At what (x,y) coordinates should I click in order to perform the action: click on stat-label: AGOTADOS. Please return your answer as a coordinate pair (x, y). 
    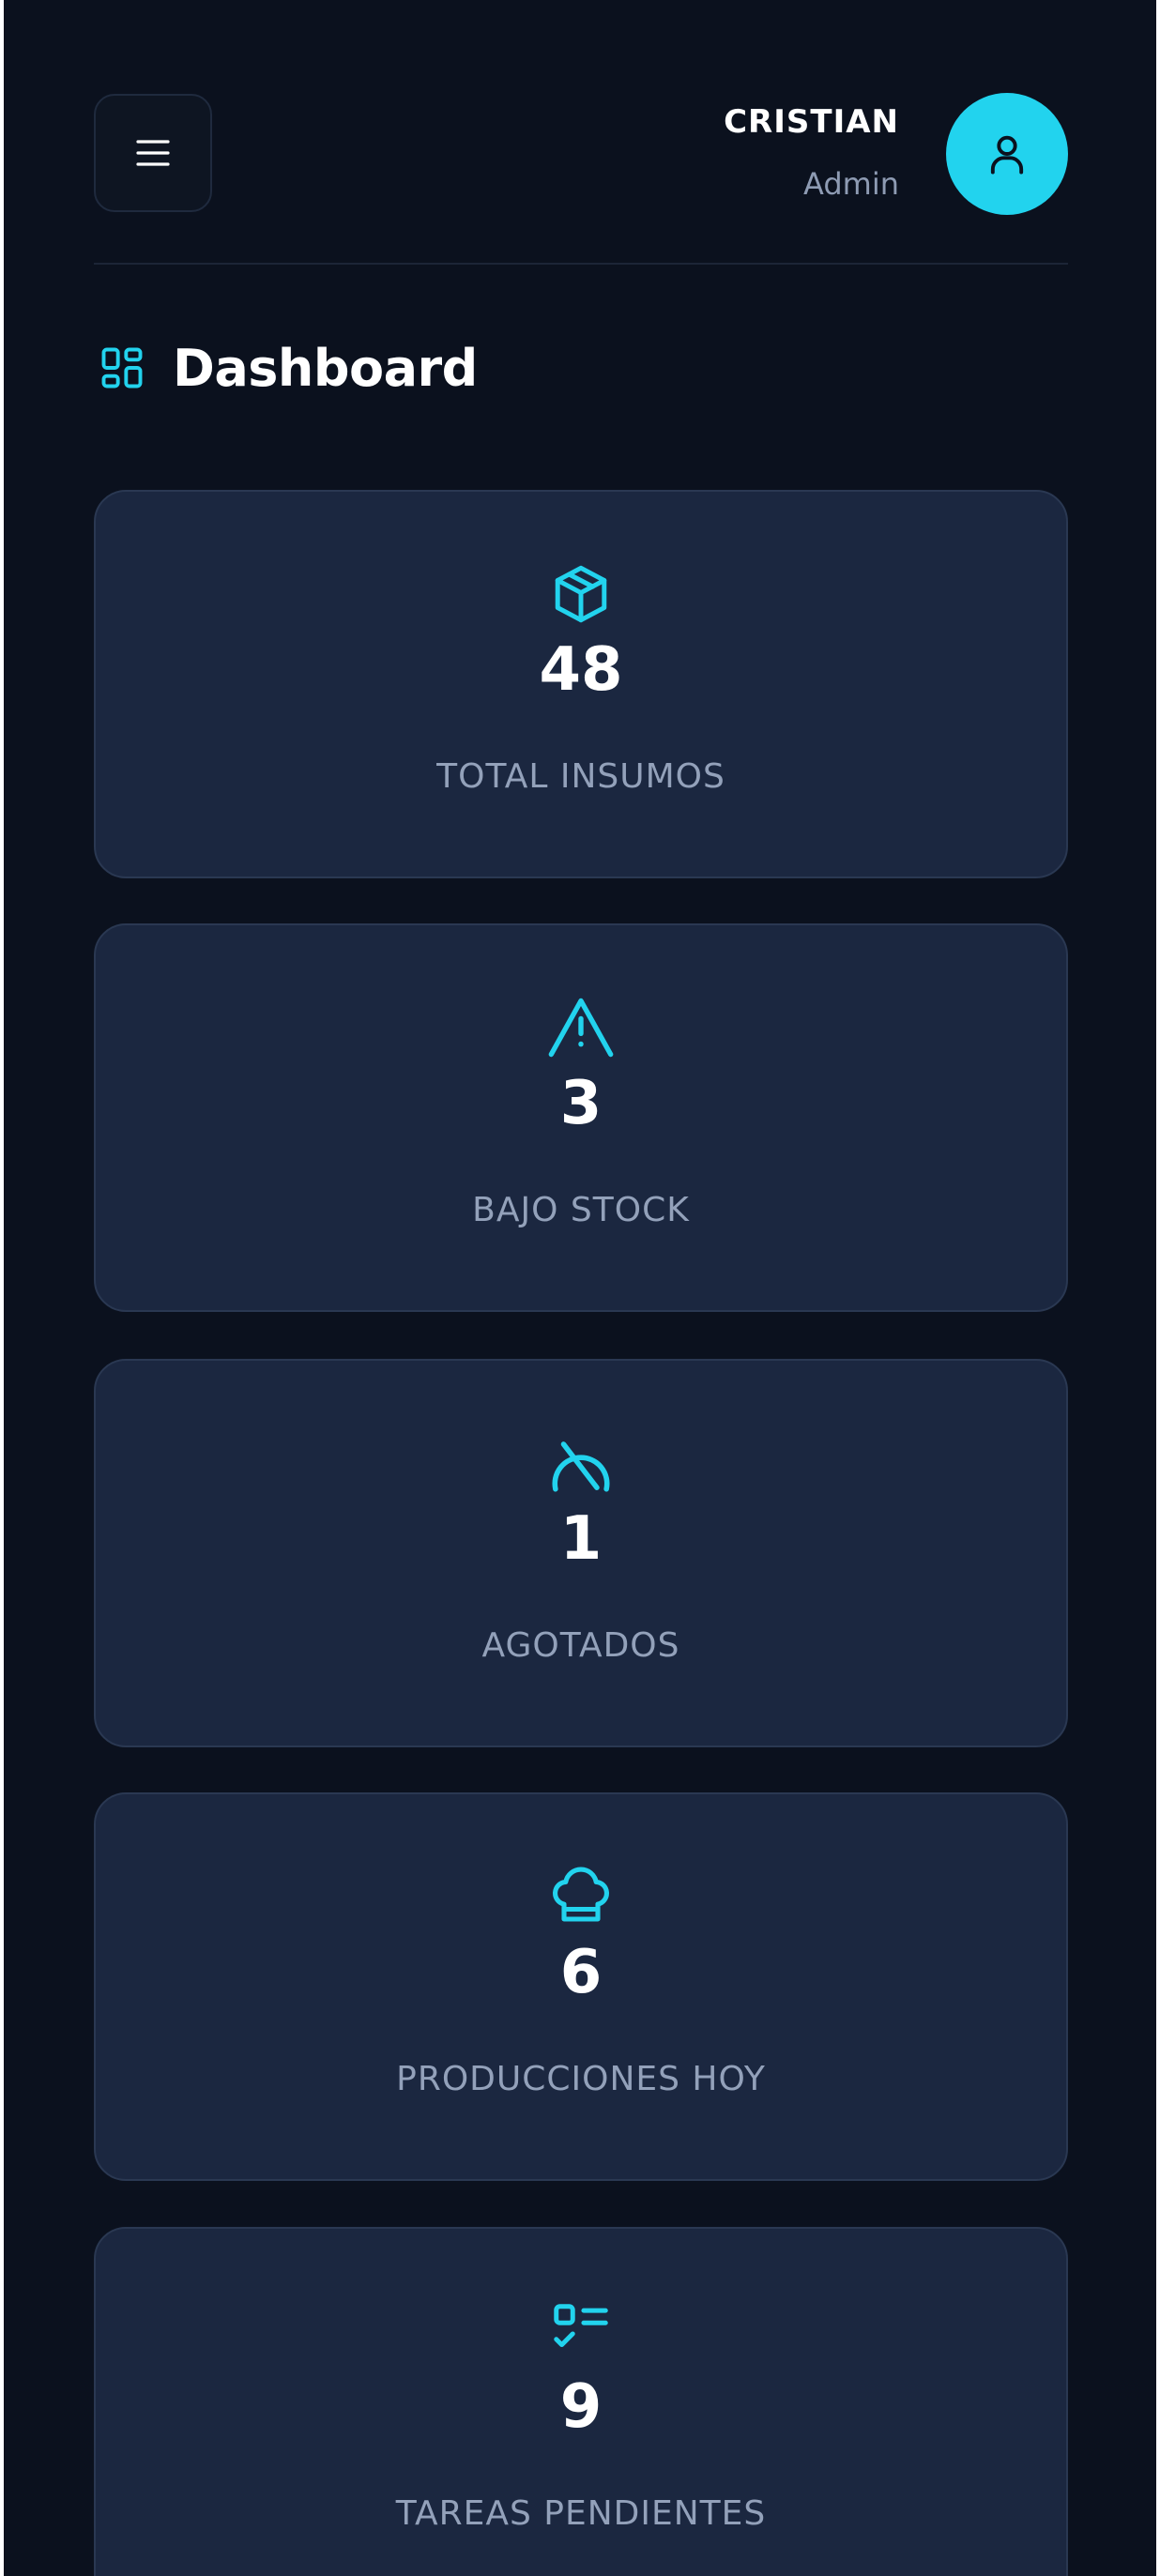
    Looking at the image, I should click on (580, 1645).